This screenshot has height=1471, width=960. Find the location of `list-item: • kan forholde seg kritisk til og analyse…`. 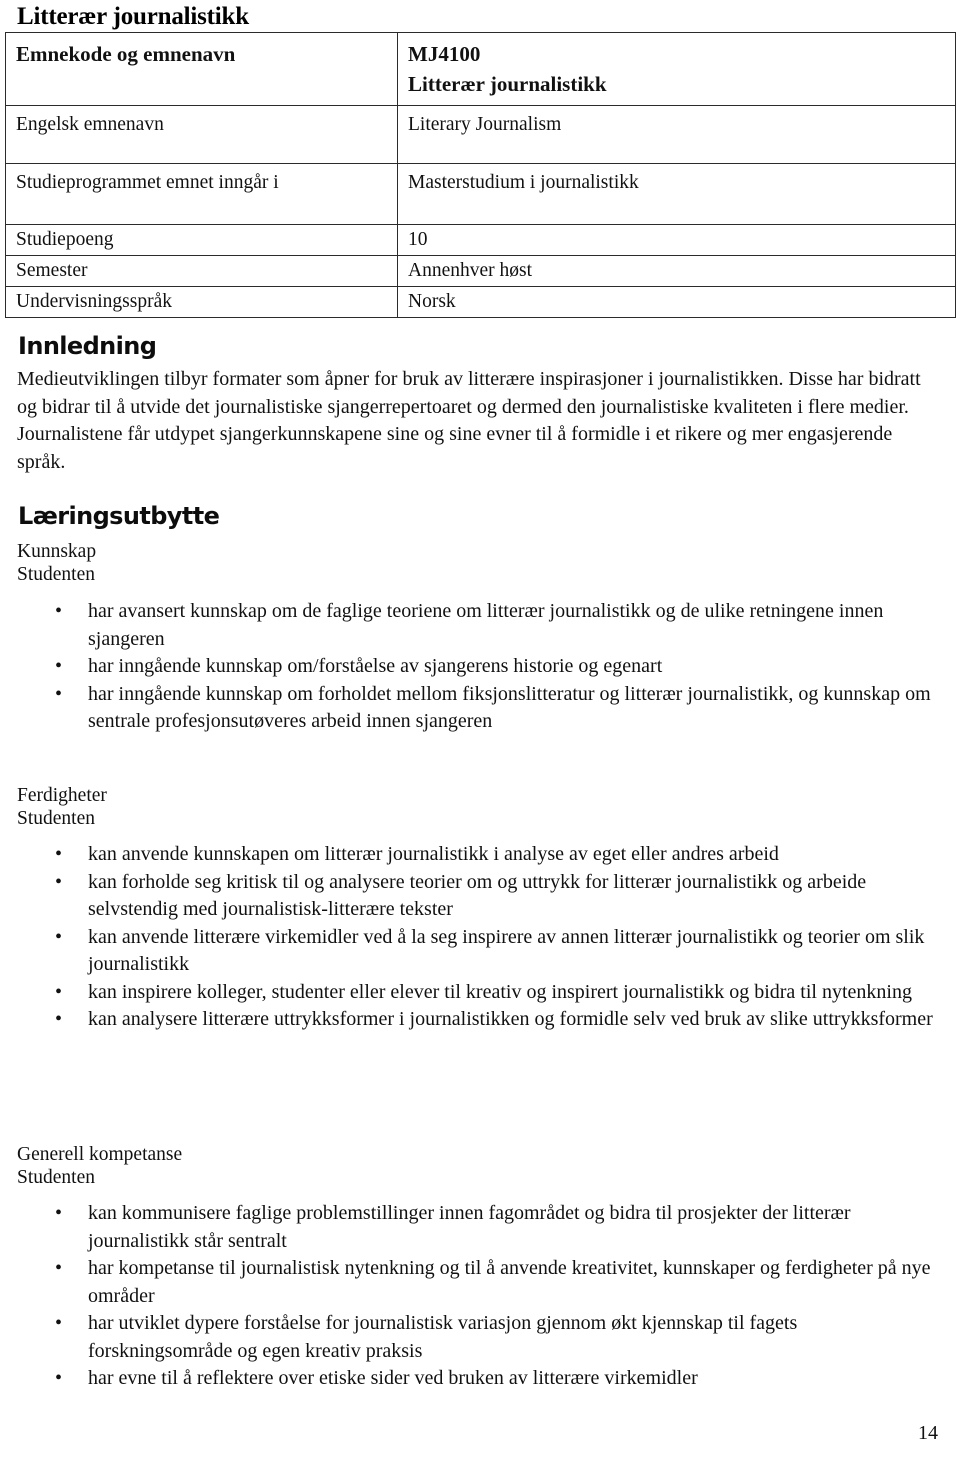

list-item: • kan forholde seg kritisk til og analyse… is located at coordinates (471, 896).